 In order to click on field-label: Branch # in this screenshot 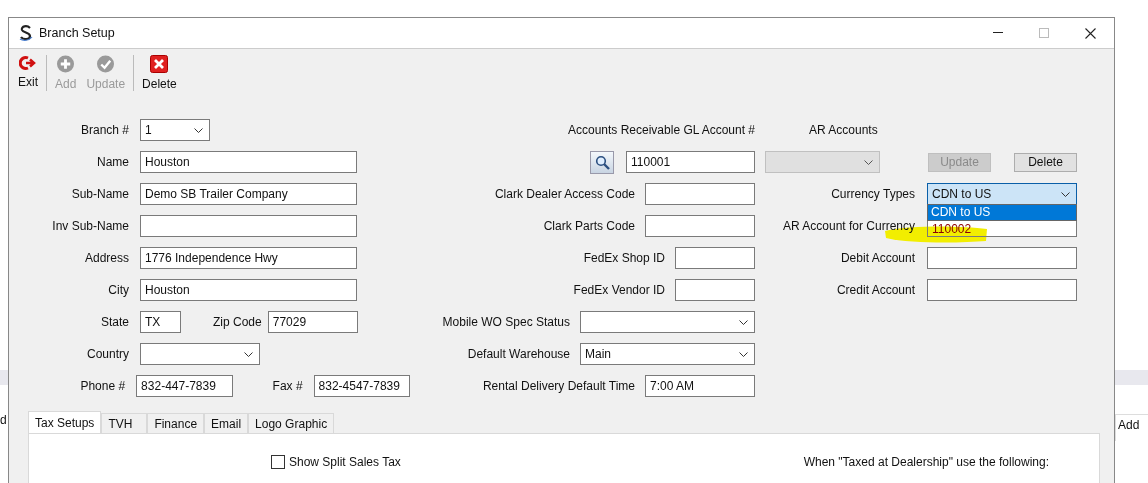, I will do `click(104, 130)`.